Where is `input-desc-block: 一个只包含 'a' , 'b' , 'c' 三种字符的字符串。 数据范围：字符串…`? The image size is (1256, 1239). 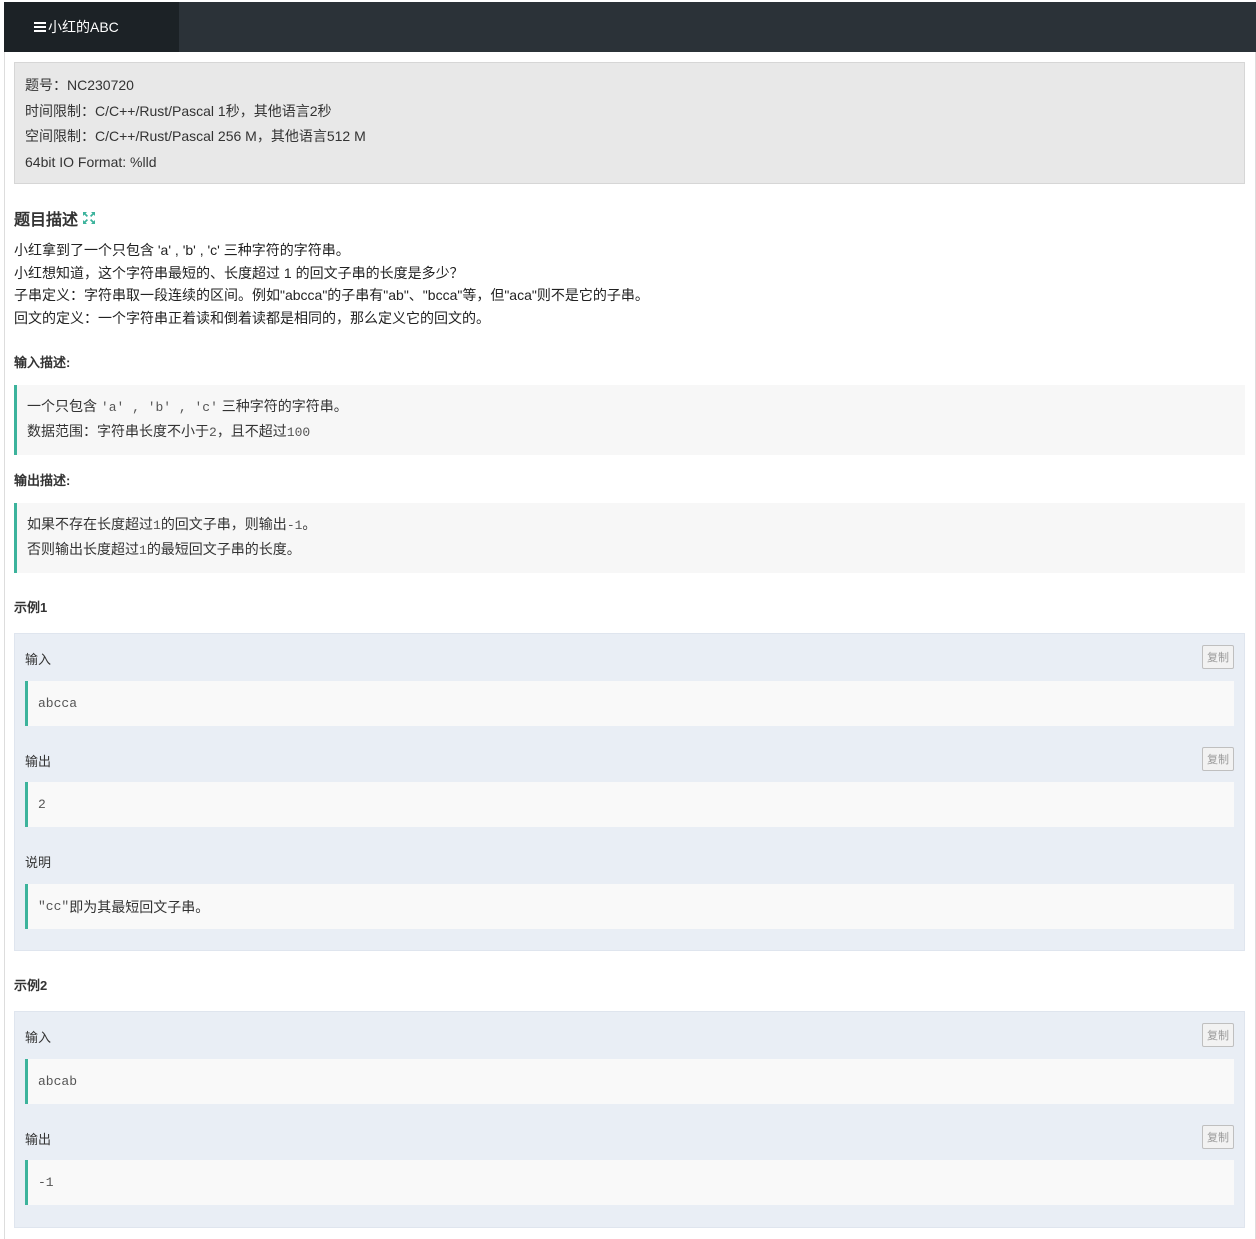
input-desc-block: 一个只包含 'a' , 'b' , 'c' 三种字符的字符串。 数据范围：字符串… is located at coordinates (629, 420).